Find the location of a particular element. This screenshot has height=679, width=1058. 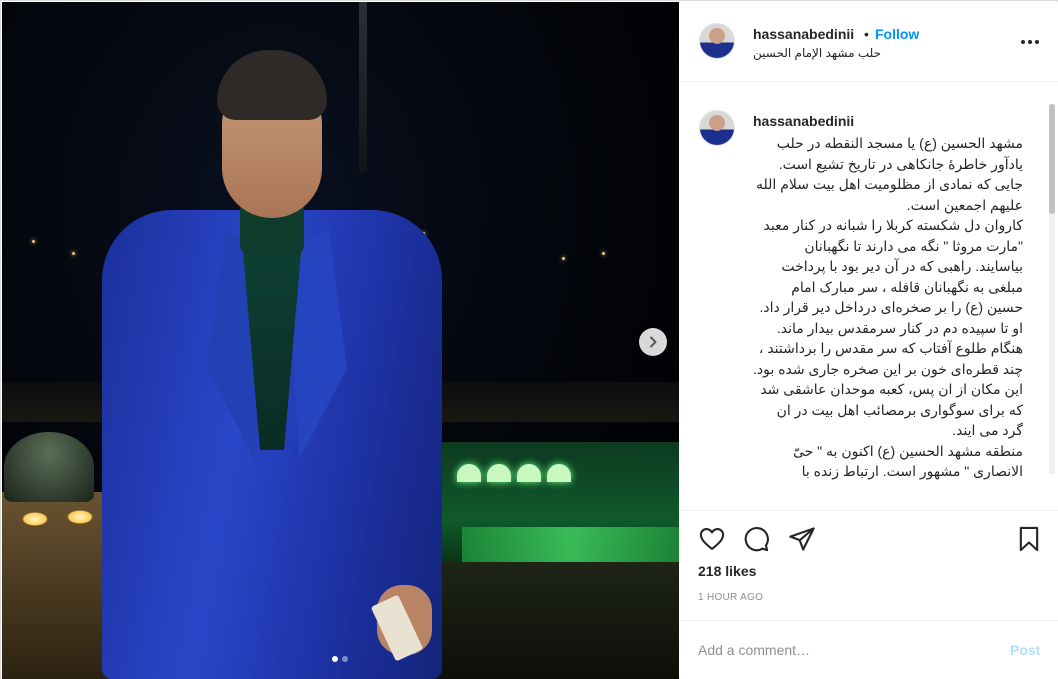

carousel-dot is located at coordinates (345, 659).